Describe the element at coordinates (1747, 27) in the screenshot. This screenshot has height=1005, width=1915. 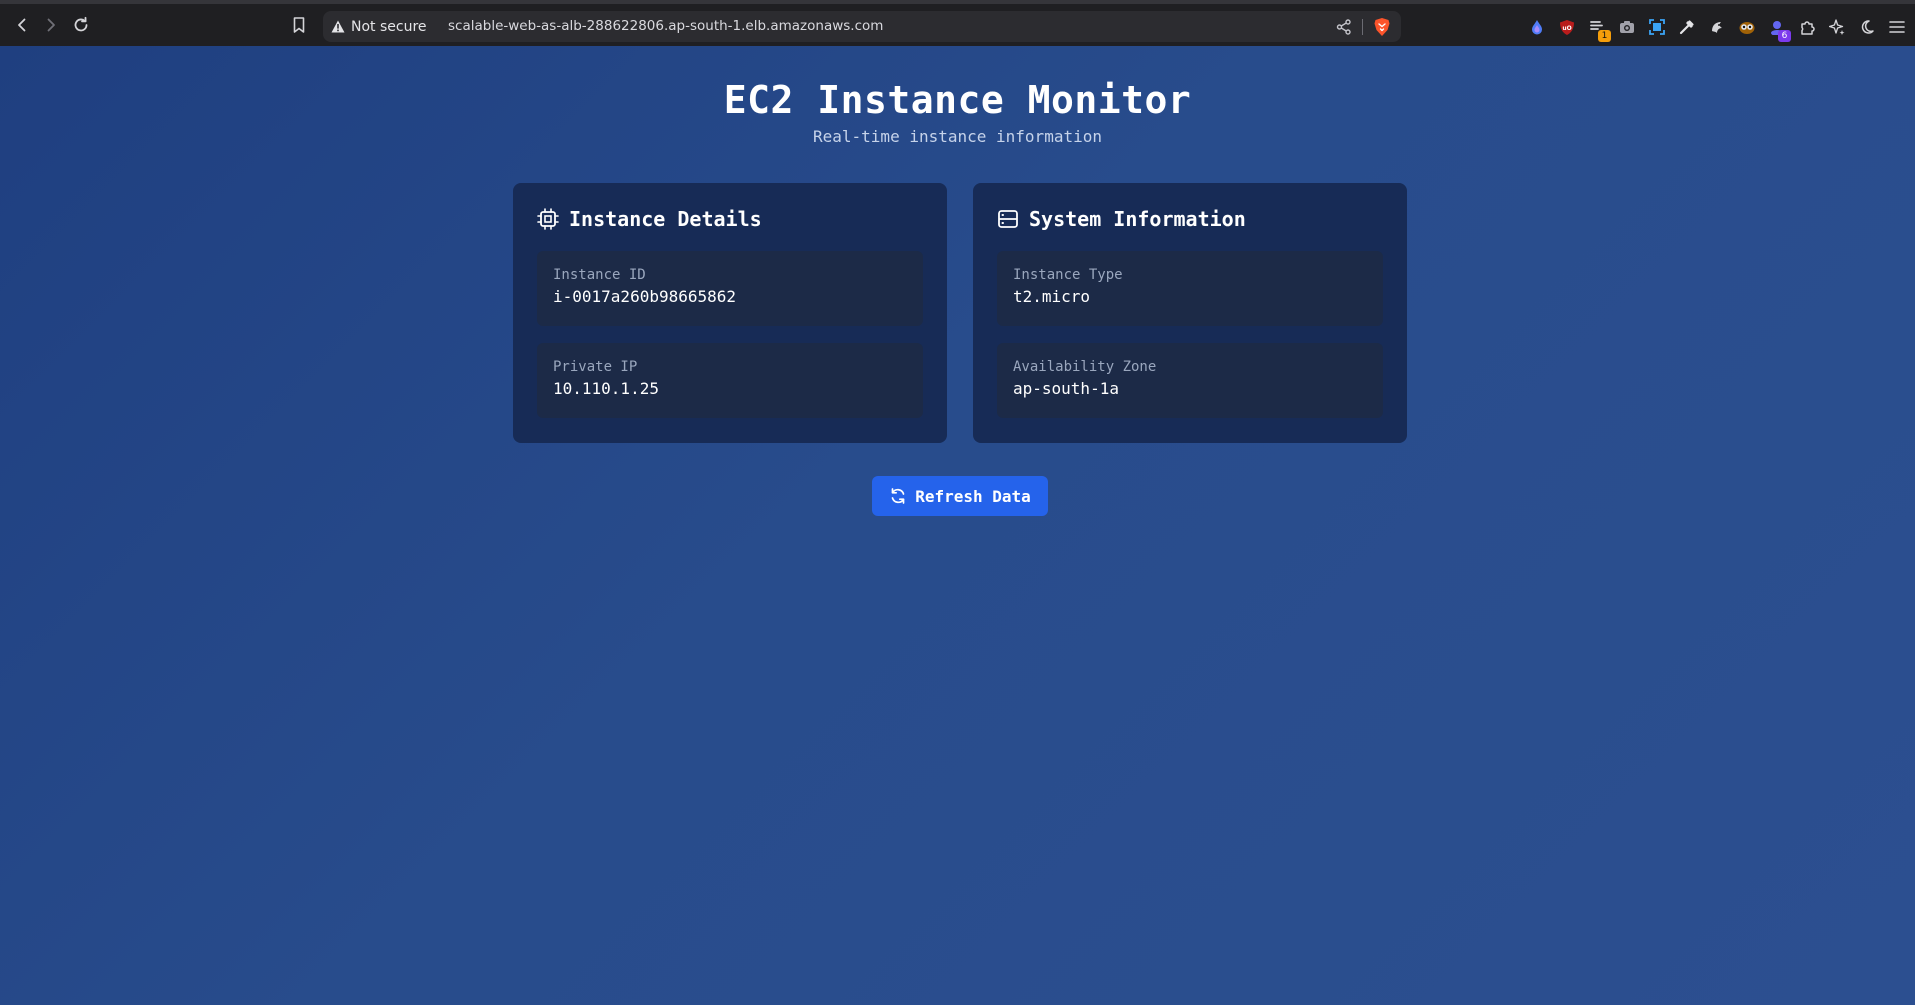
I see `owl-extension-icon` at that location.